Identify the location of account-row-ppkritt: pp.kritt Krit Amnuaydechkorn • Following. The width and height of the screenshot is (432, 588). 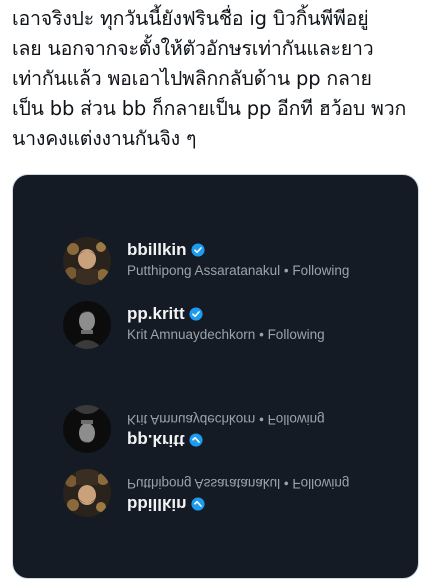
(223, 329).